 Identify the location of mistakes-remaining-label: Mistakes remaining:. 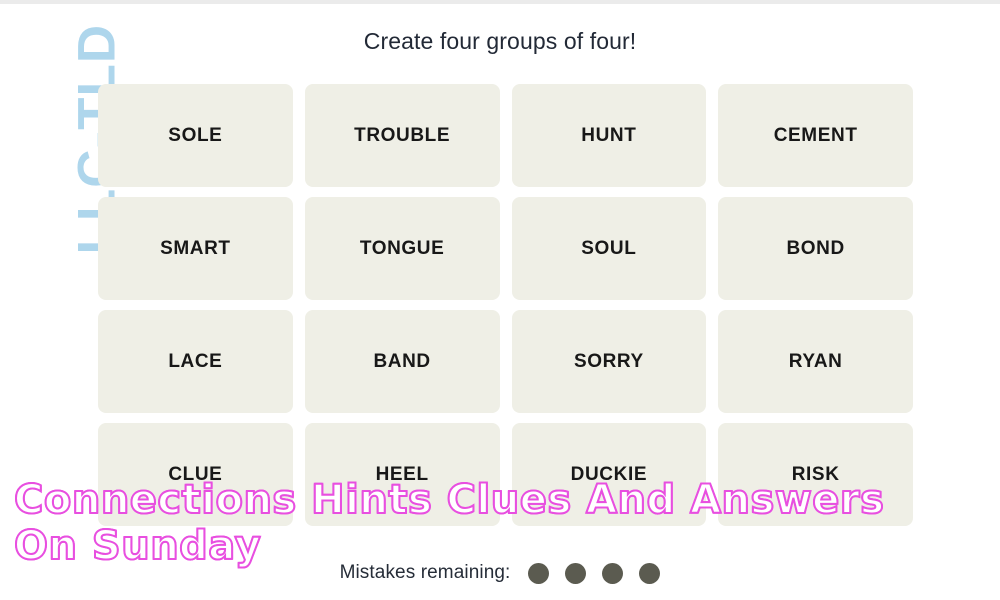
(425, 572).